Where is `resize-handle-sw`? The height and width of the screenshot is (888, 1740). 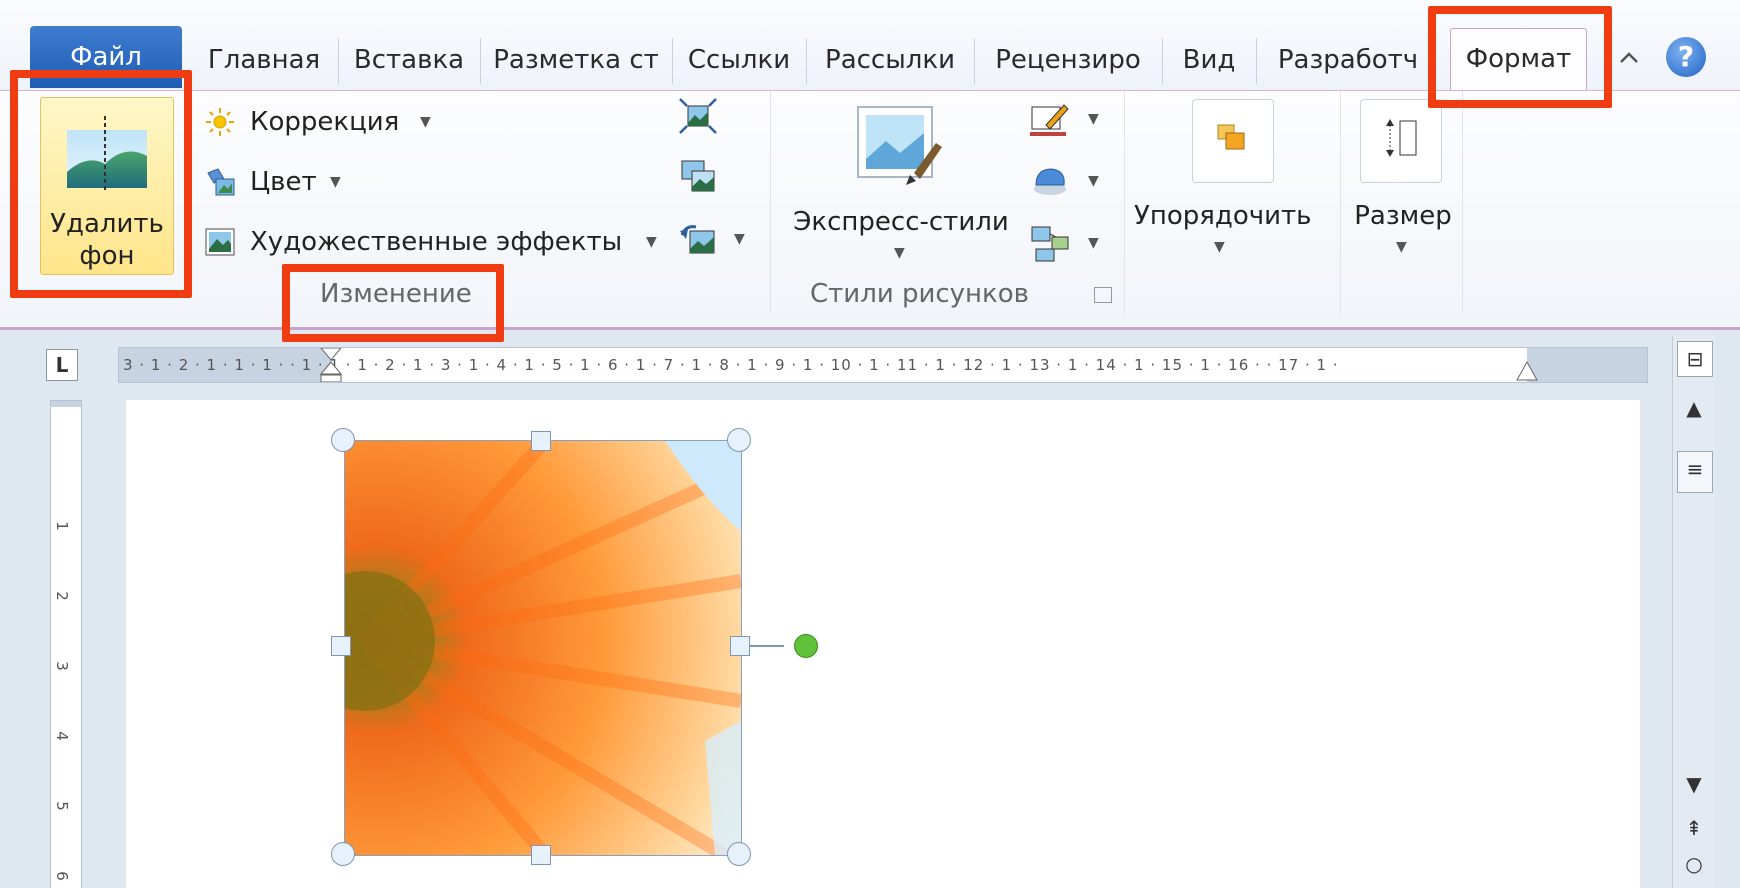 resize-handle-sw is located at coordinates (343, 854).